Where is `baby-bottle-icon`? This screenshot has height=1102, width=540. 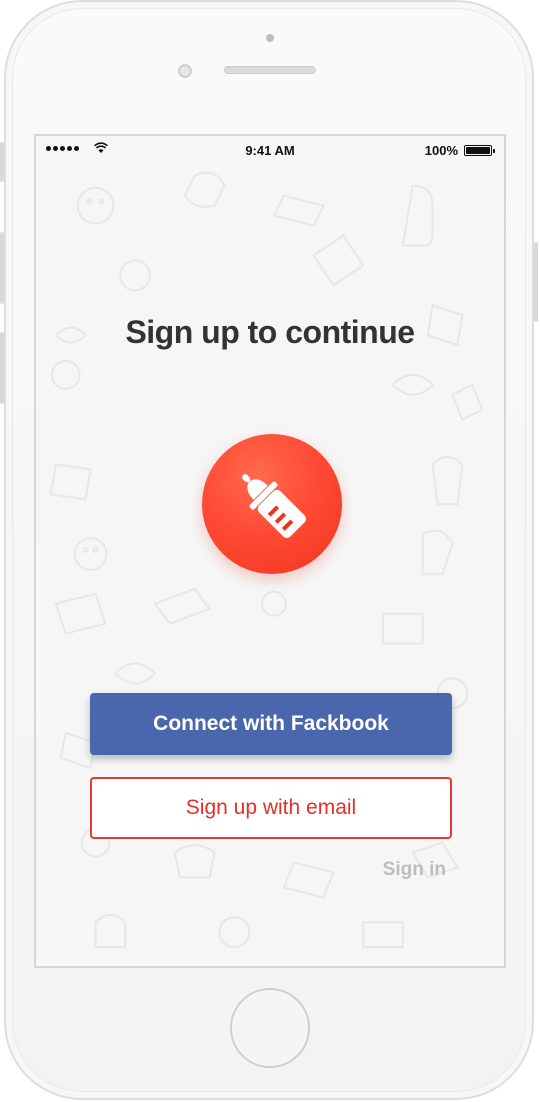
baby-bottle-icon is located at coordinates (274, 506).